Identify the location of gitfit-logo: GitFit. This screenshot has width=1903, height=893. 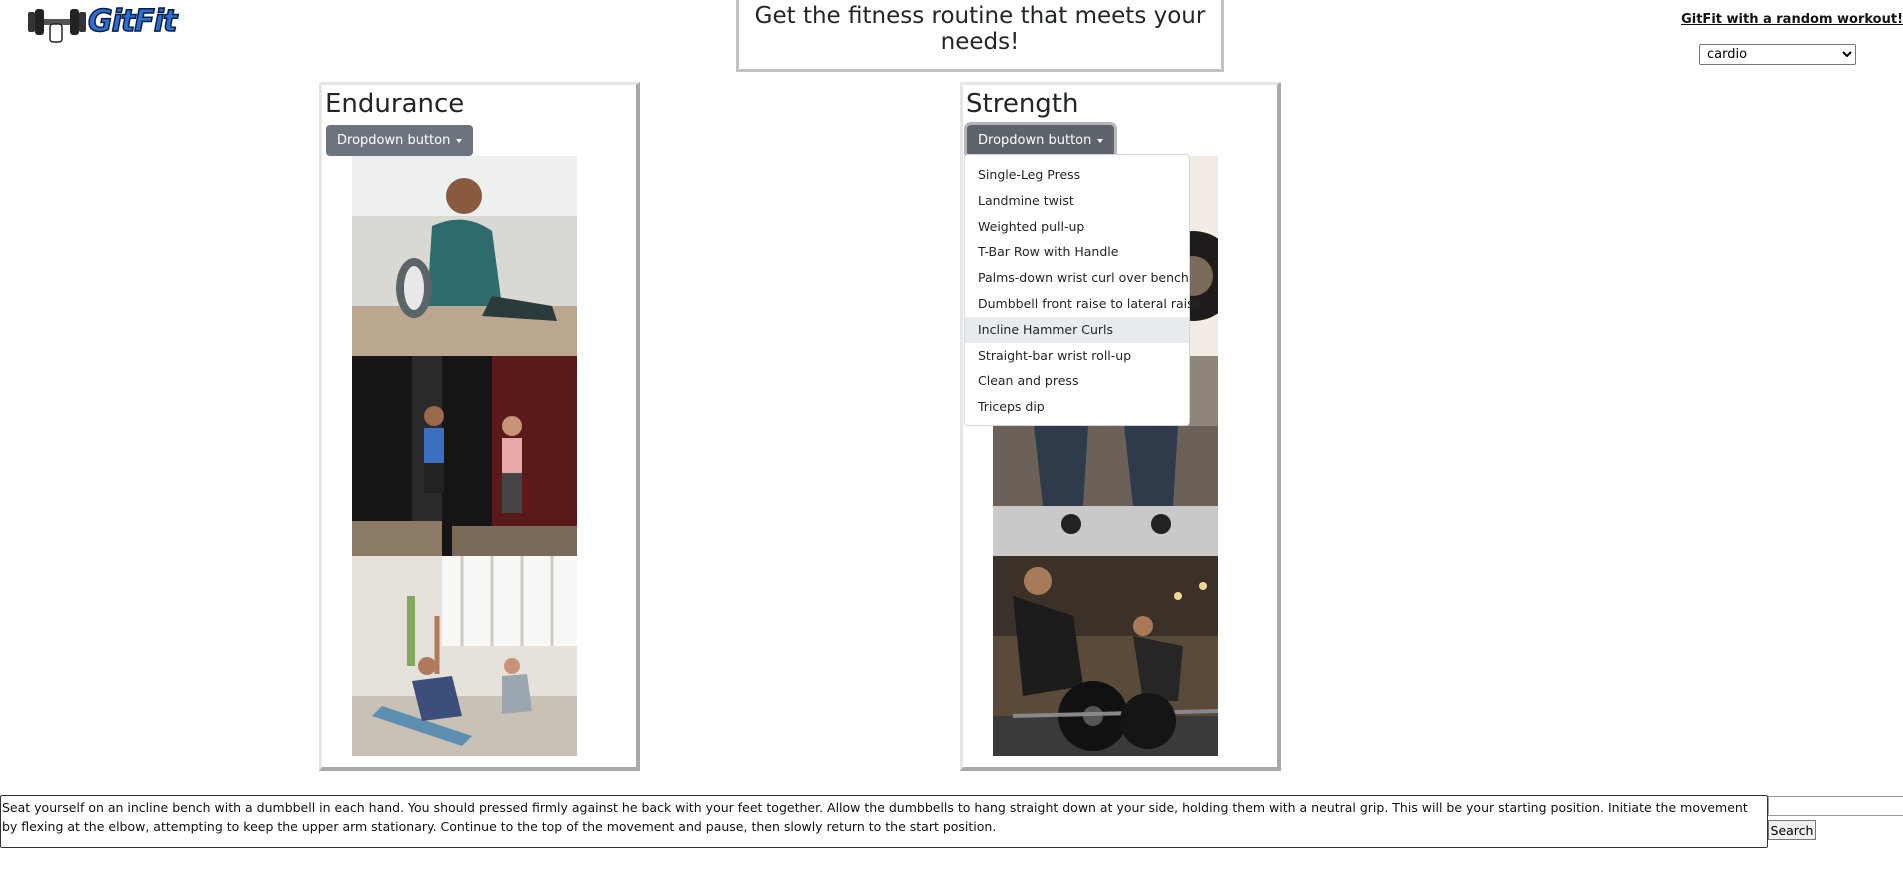
(106, 24).